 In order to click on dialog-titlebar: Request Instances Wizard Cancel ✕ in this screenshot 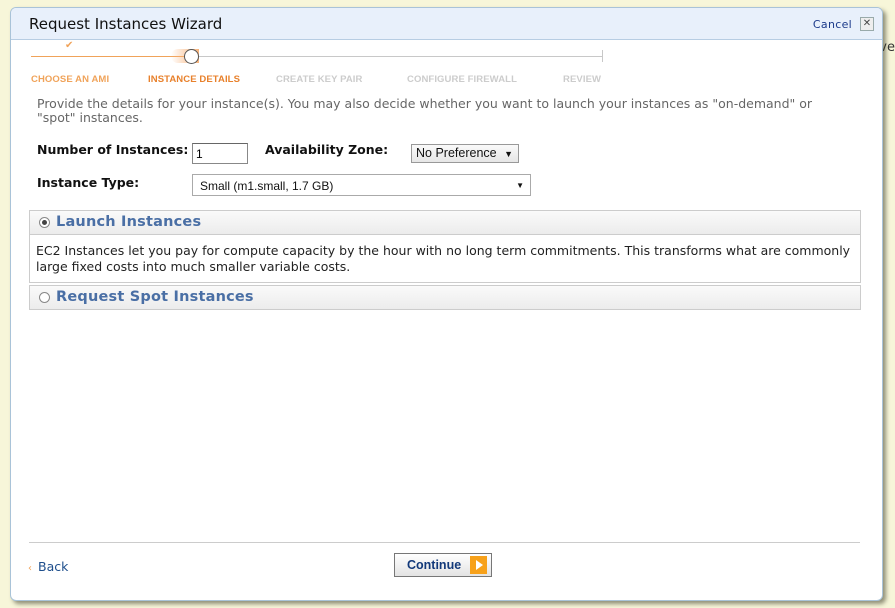, I will do `click(446, 24)`.